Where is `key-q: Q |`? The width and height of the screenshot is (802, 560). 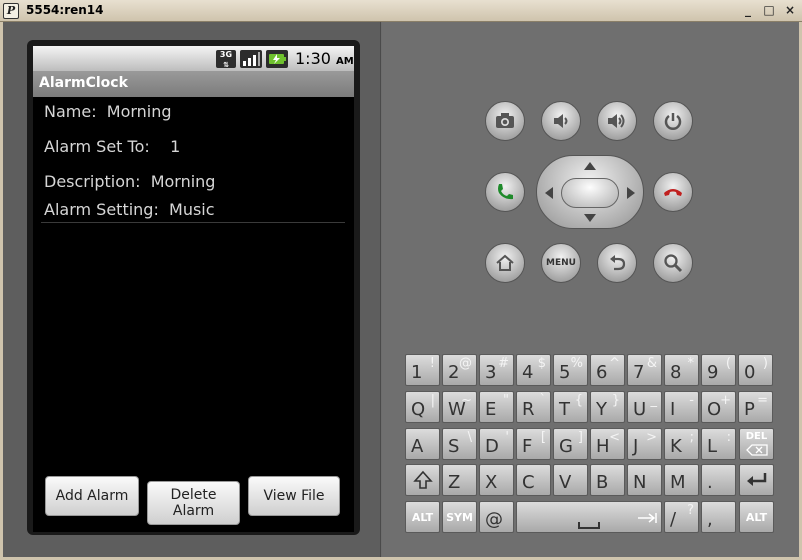
key-q: Q | is located at coordinates (422, 407).